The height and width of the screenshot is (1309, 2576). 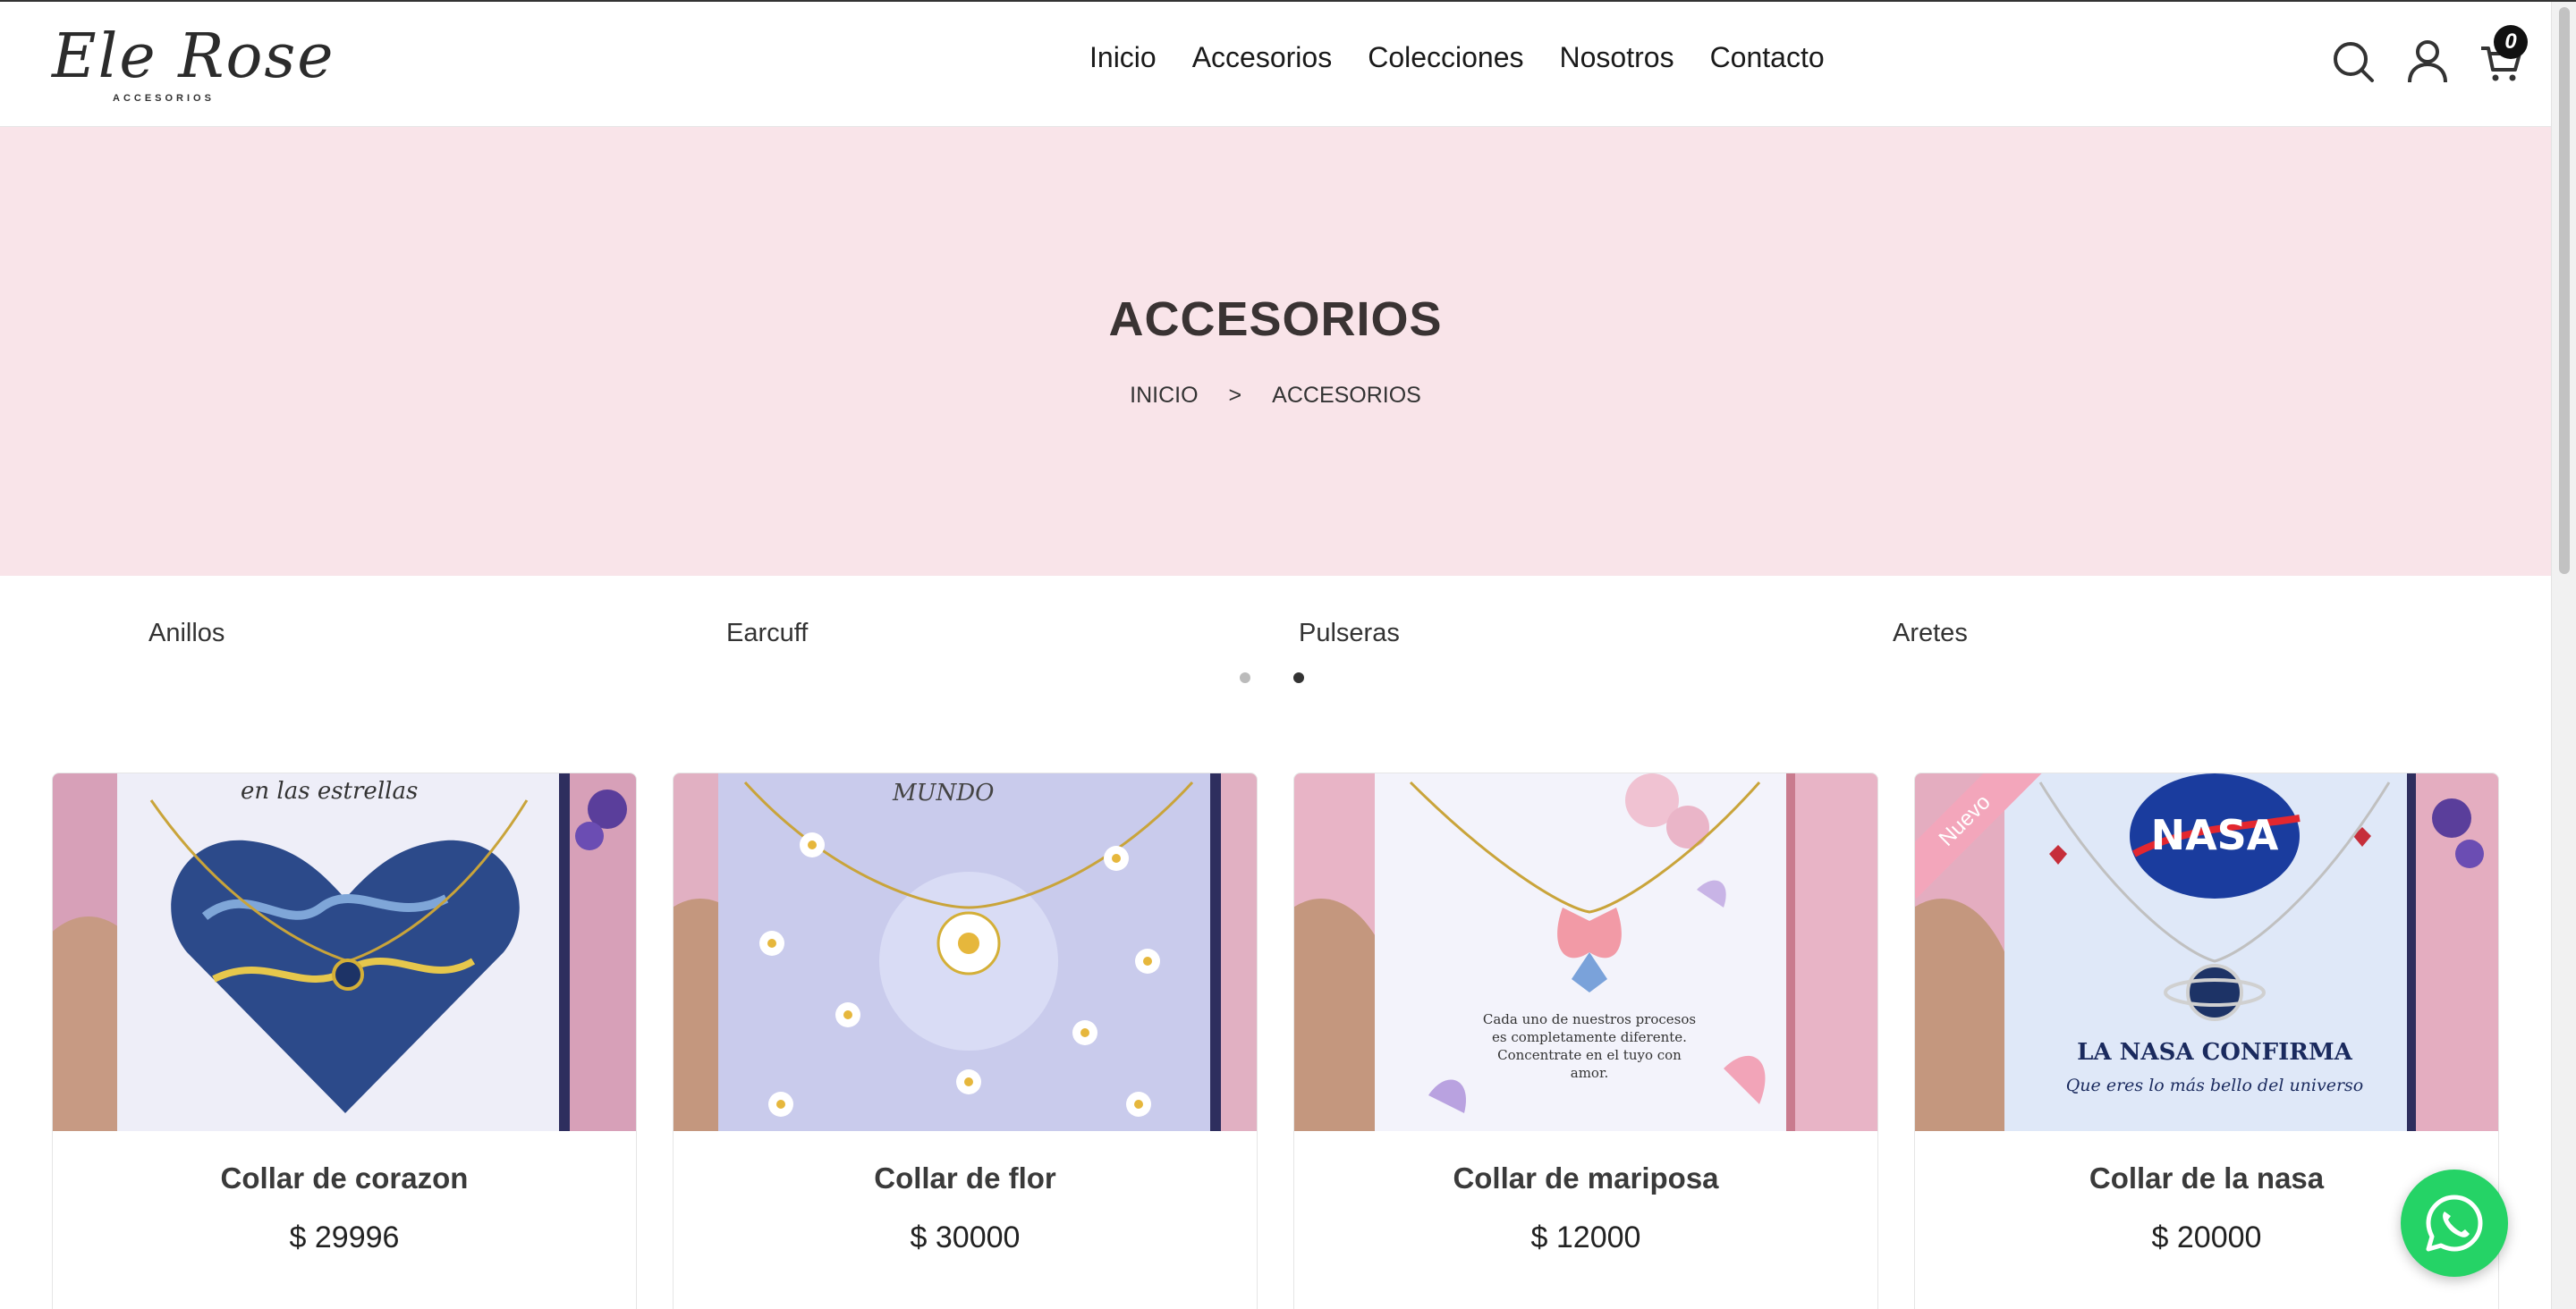 What do you see at coordinates (767, 633) in the screenshot?
I see `category-earcuff: Earcuff` at bounding box center [767, 633].